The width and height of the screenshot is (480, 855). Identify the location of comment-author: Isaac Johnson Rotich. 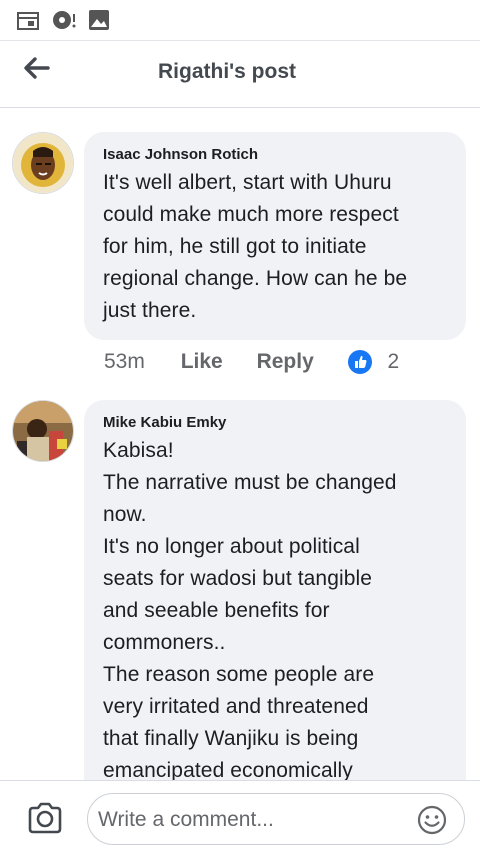
(275, 154).